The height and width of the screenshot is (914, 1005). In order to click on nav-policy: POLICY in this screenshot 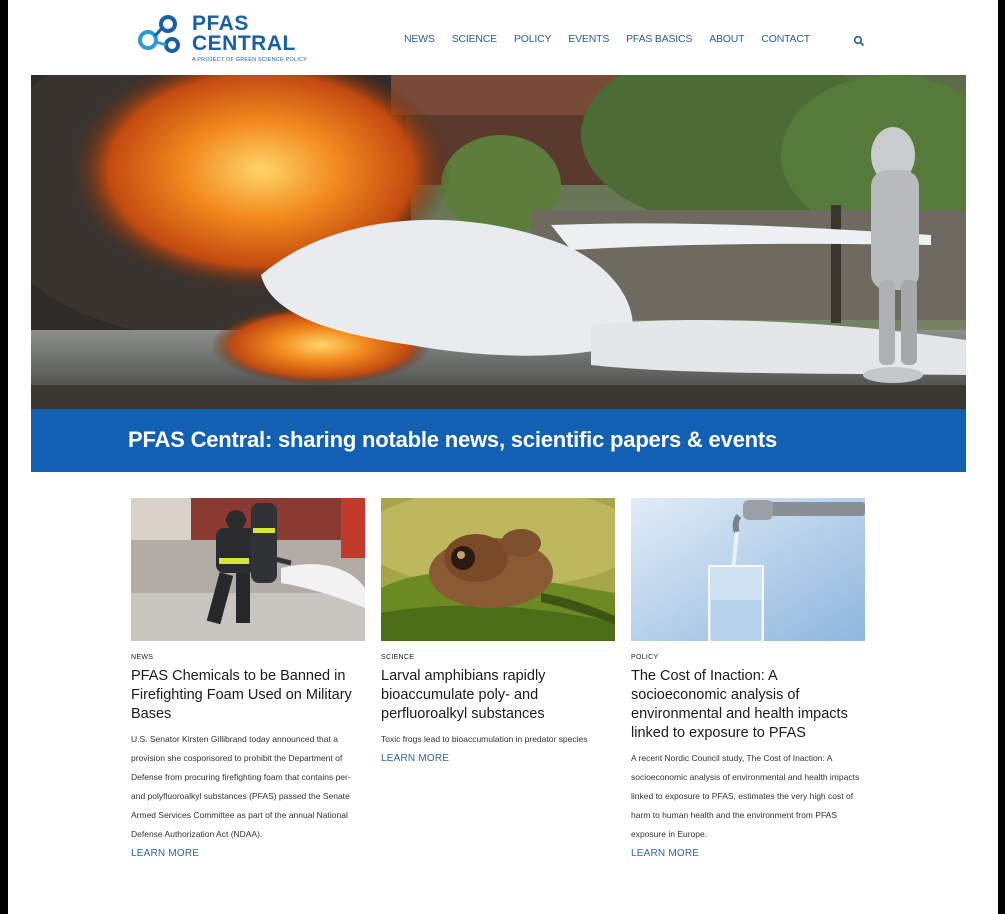, I will do `click(533, 39)`.